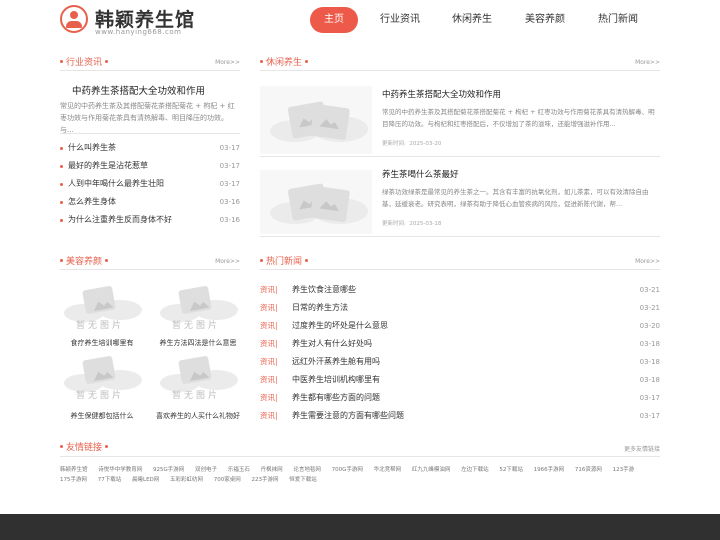 Image resolution: width=720 pixels, height=540 pixels. I want to click on friend-link: 1966手游网, so click(549, 470).